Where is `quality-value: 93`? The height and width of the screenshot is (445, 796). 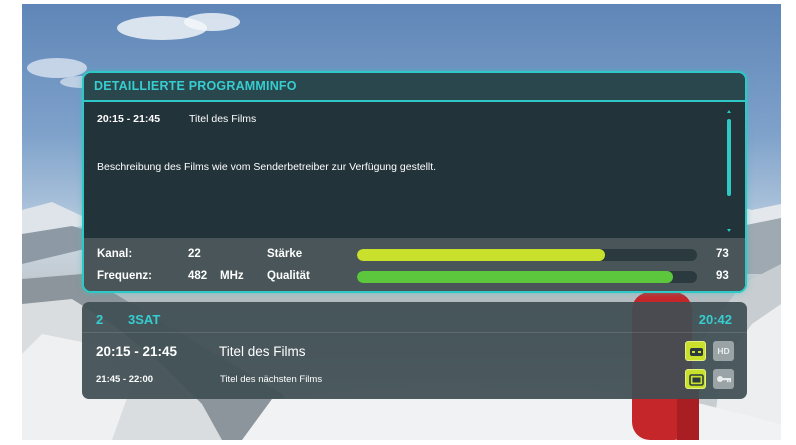 quality-value: 93 is located at coordinates (722, 276).